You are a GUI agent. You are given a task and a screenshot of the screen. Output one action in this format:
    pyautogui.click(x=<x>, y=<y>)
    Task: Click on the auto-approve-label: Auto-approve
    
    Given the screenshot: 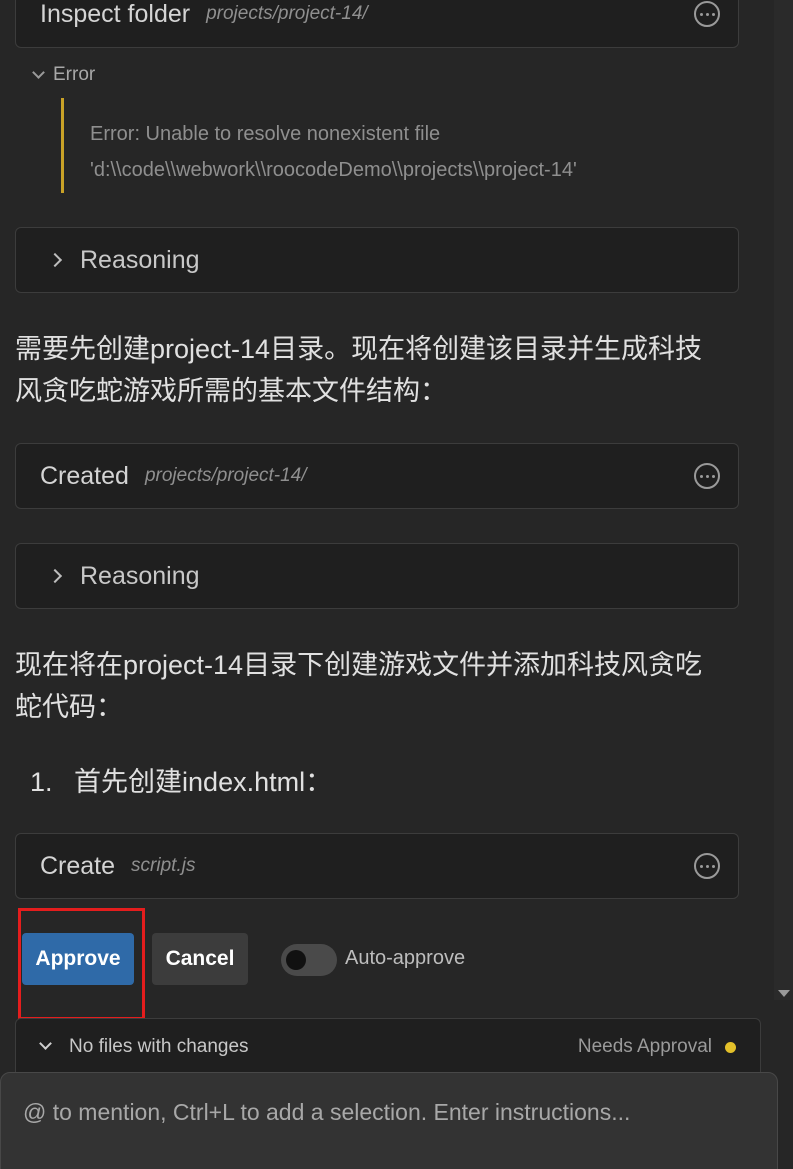 What is the action you would take?
    pyautogui.click(x=405, y=958)
    